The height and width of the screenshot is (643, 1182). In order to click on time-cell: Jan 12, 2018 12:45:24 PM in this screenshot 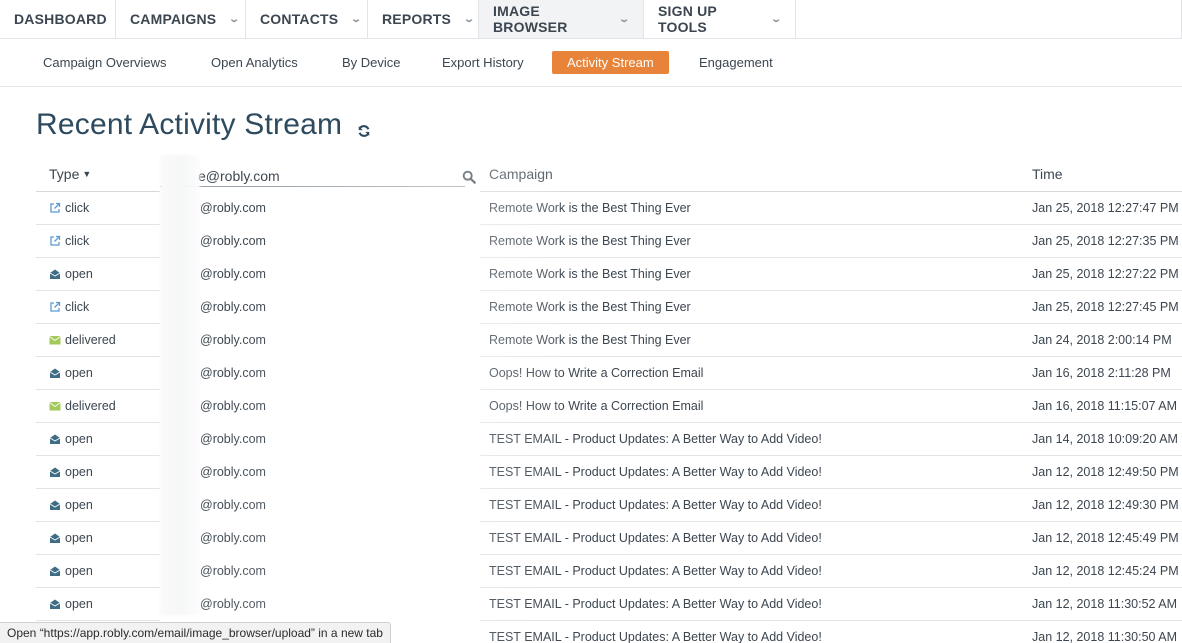, I will do `click(1105, 571)`.